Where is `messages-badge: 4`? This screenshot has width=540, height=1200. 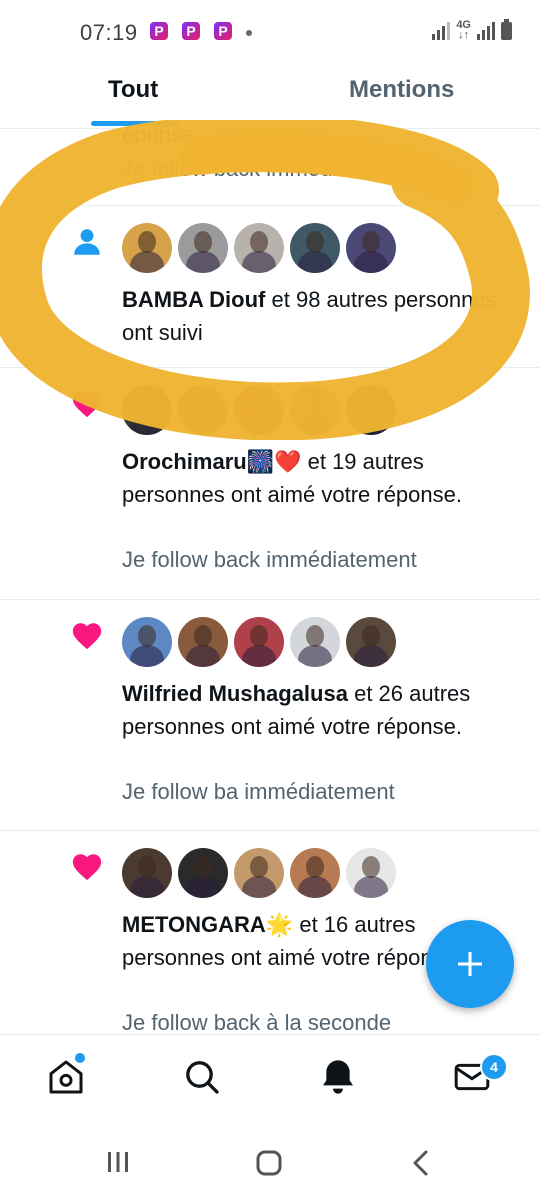
messages-badge: 4 is located at coordinates (494, 1067).